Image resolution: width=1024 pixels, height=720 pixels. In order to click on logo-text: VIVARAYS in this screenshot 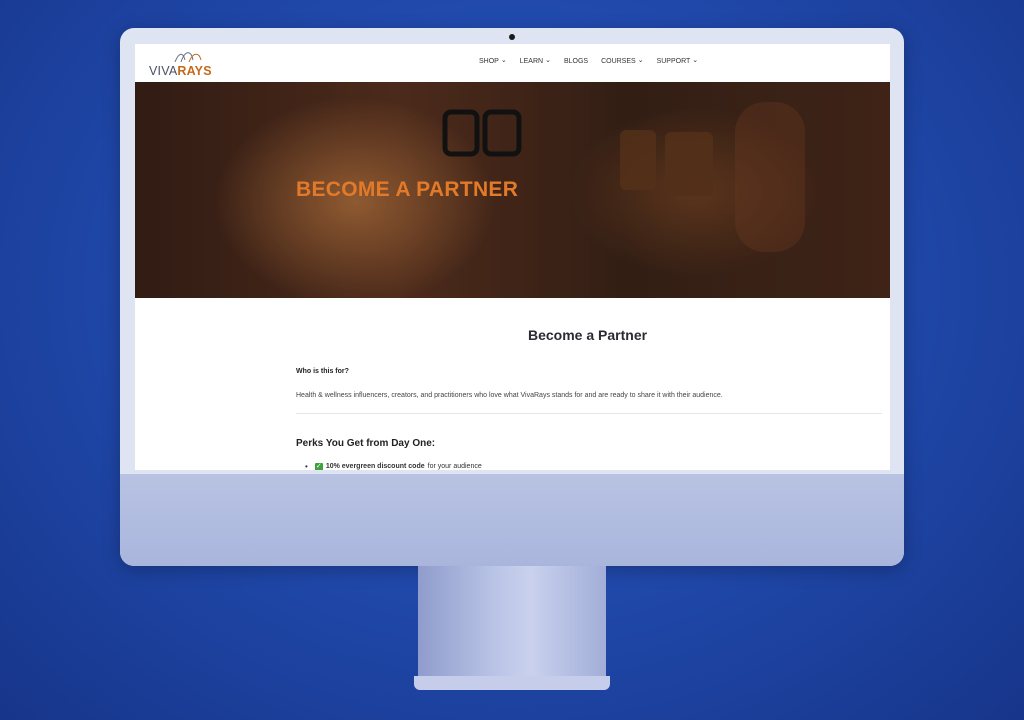, I will do `click(180, 71)`.